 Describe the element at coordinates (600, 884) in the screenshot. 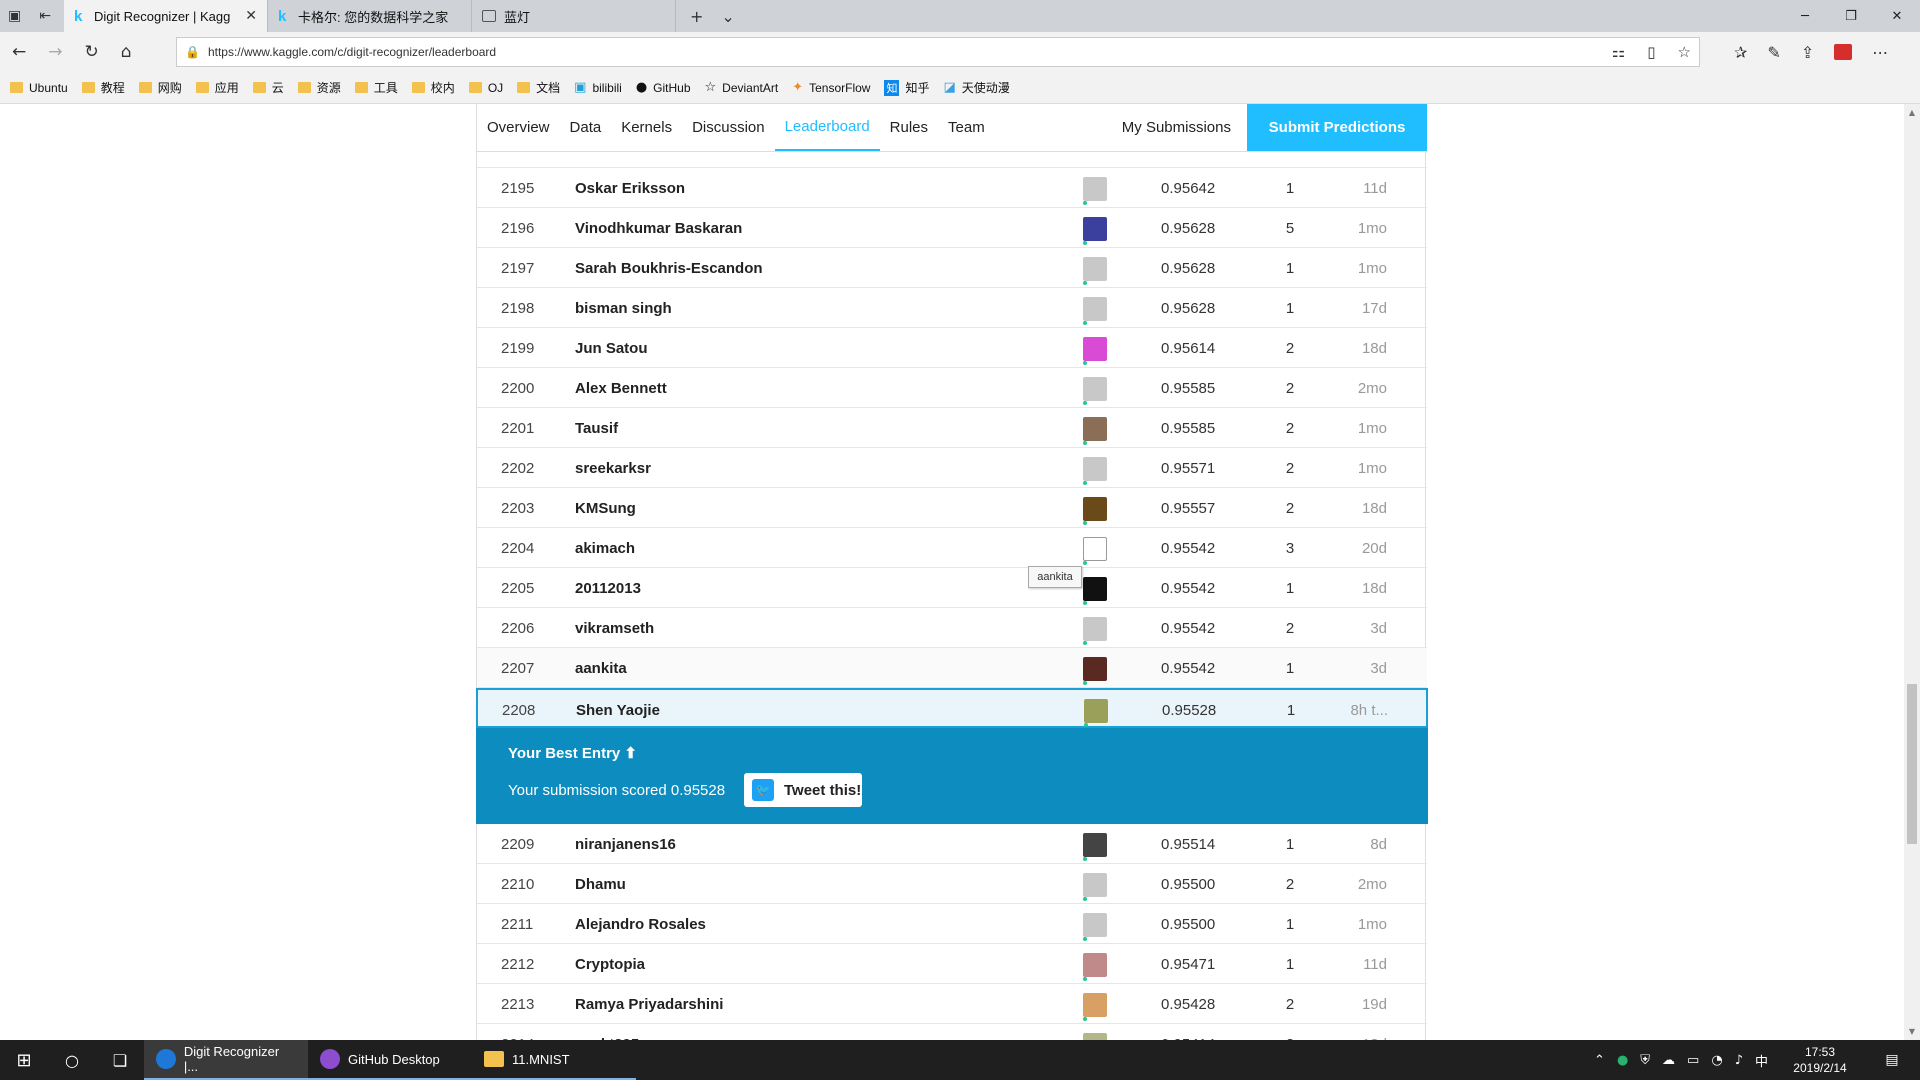

I see `team-name: Dhamu` at that location.